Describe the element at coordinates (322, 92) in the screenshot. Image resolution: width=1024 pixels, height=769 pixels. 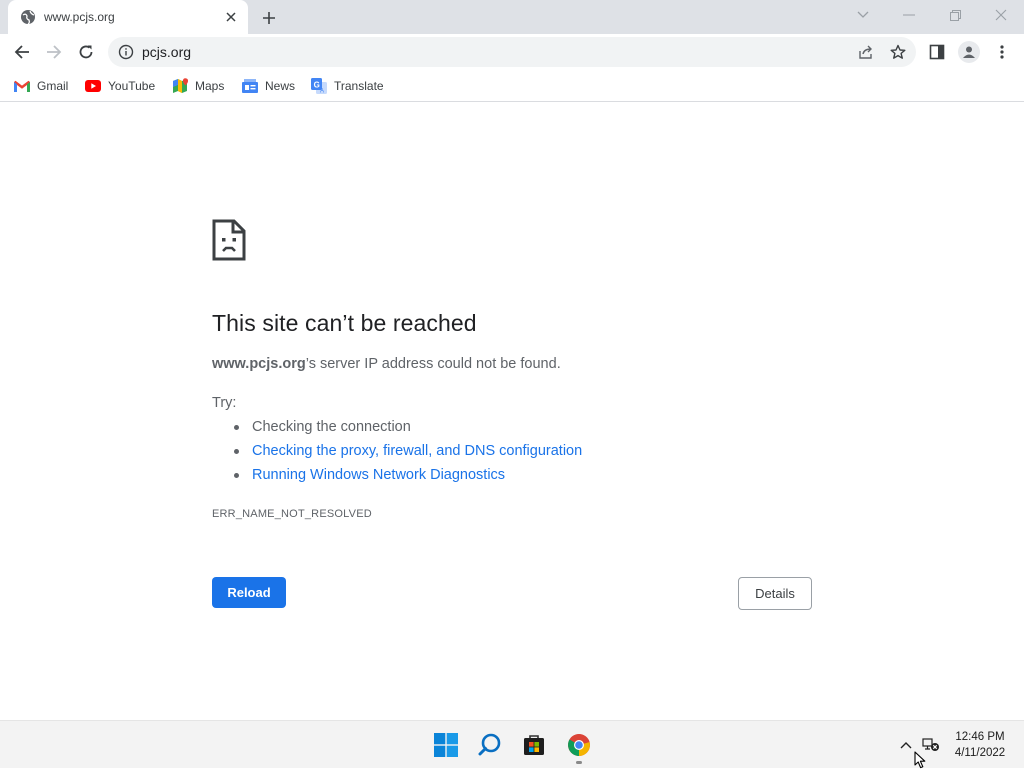
I see `svg-text: A` at that location.